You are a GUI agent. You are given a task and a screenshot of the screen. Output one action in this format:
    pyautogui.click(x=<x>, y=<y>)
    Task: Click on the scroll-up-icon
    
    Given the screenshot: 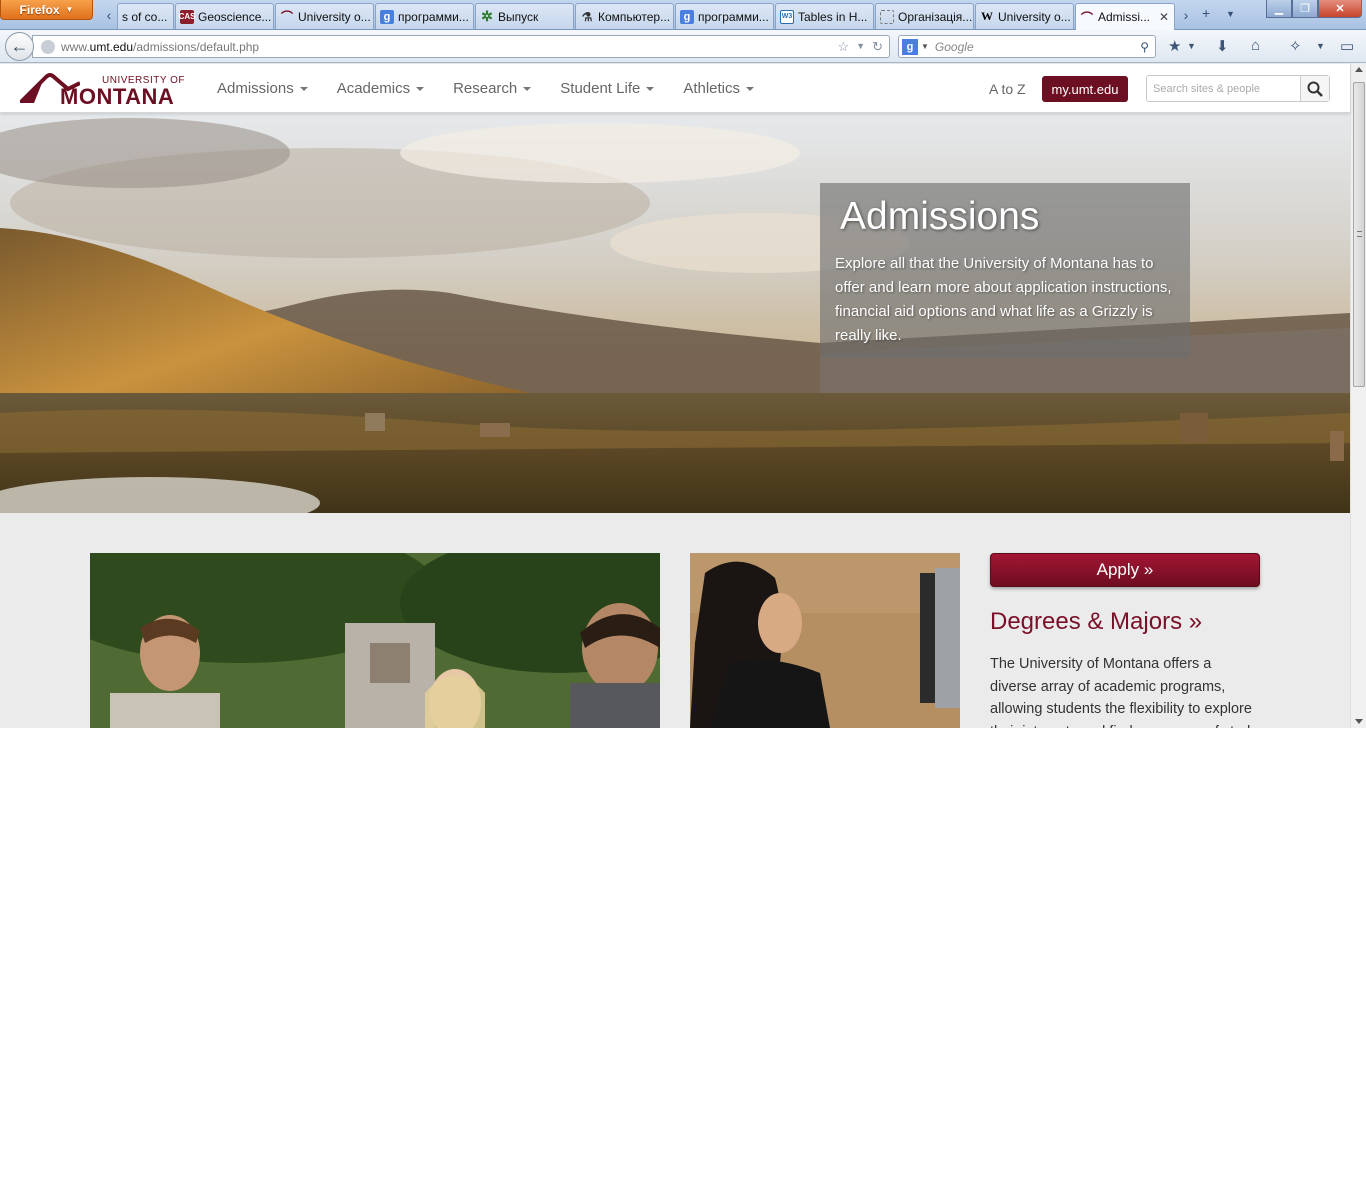 What is the action you would take?
    pyautogui.click(x=1359, y=69)
    